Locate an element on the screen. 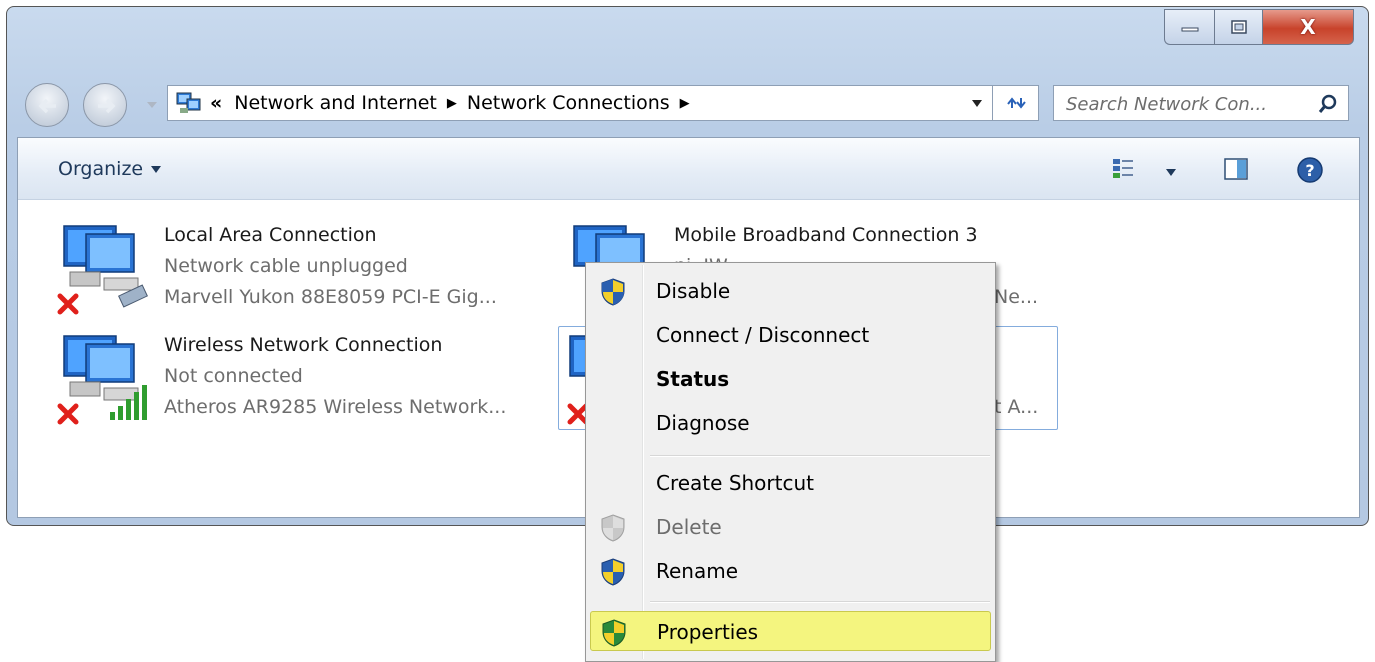 Image resolution: width=1375 pixels, height=662 pixels. menu-item-connect-disconnect: Connect / Disconnect is located at coordinates (790, 335).